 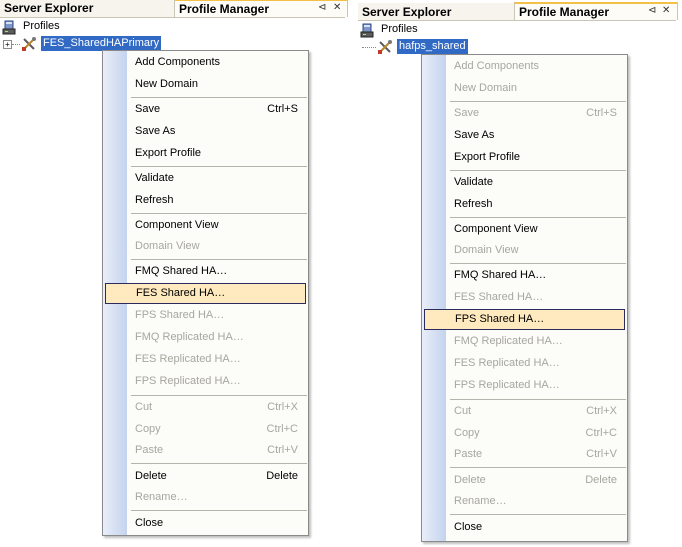 I want to click on menu-item-paste: Paste Ctrl+V, so click(x=205, y=450).